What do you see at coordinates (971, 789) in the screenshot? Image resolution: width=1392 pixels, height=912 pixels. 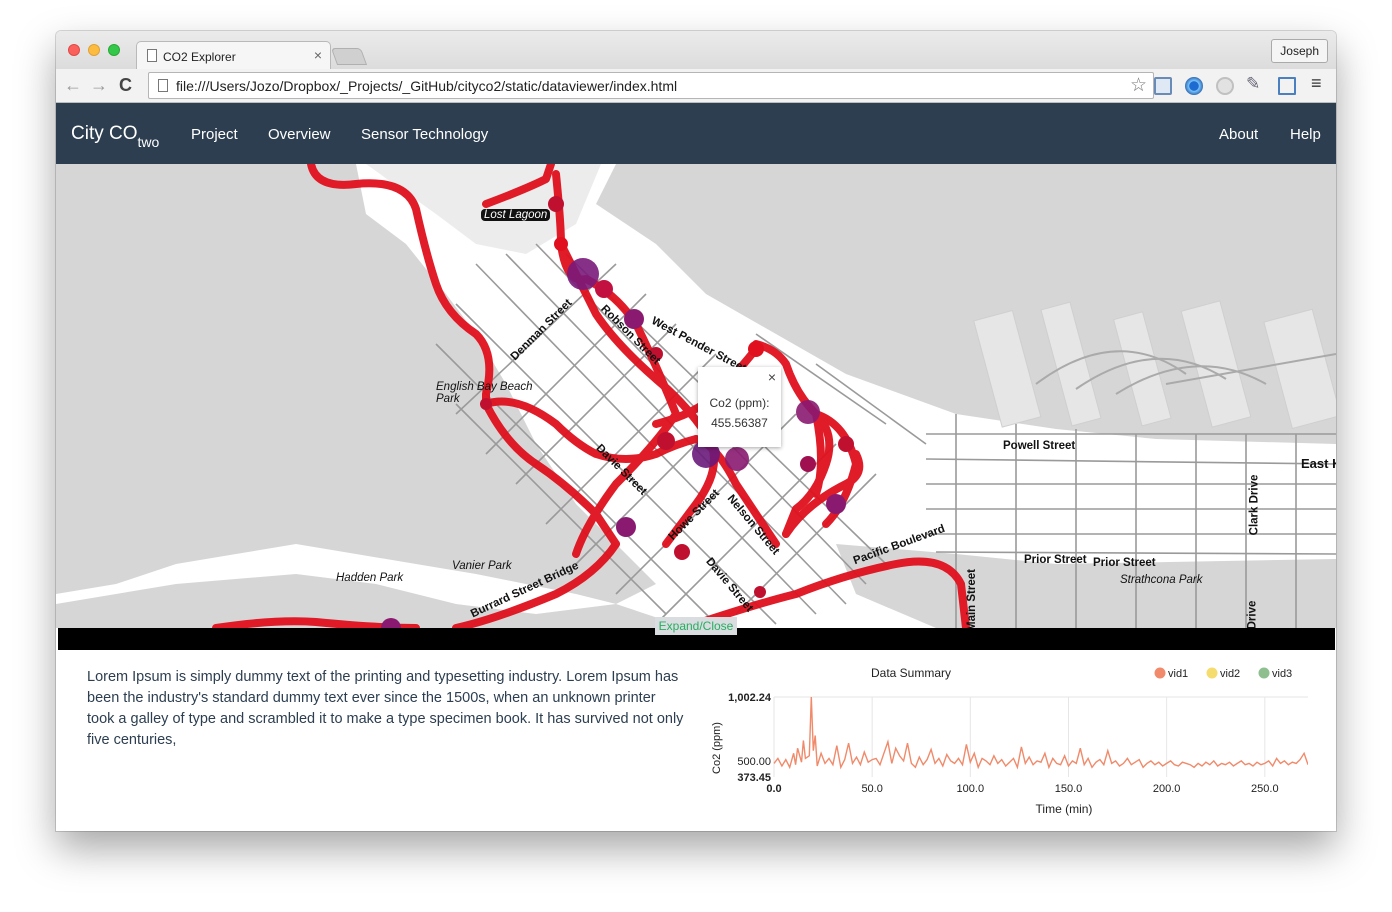 I see `chart-x-tick-label: 100.0` at bounding box center [971, 789].